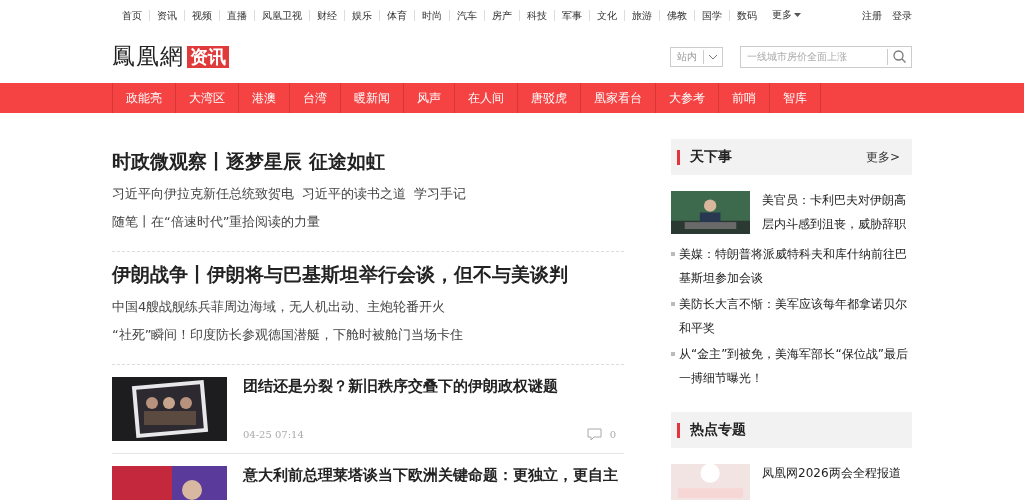 The image size is (1024, 500). Describe the element at coordinates (795, 98) in the screenshot. I see `channel-nav-link: 智库` at that location.